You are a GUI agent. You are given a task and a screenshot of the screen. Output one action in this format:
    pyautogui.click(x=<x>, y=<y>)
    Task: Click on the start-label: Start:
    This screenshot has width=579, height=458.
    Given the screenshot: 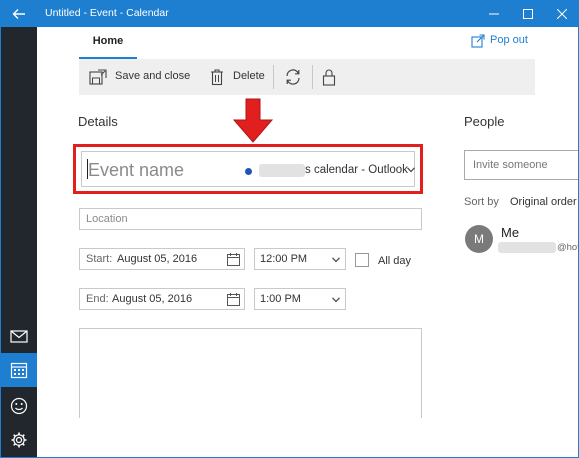 What is the action you would take?
    pyautogui.click(x=99, y=259)
    